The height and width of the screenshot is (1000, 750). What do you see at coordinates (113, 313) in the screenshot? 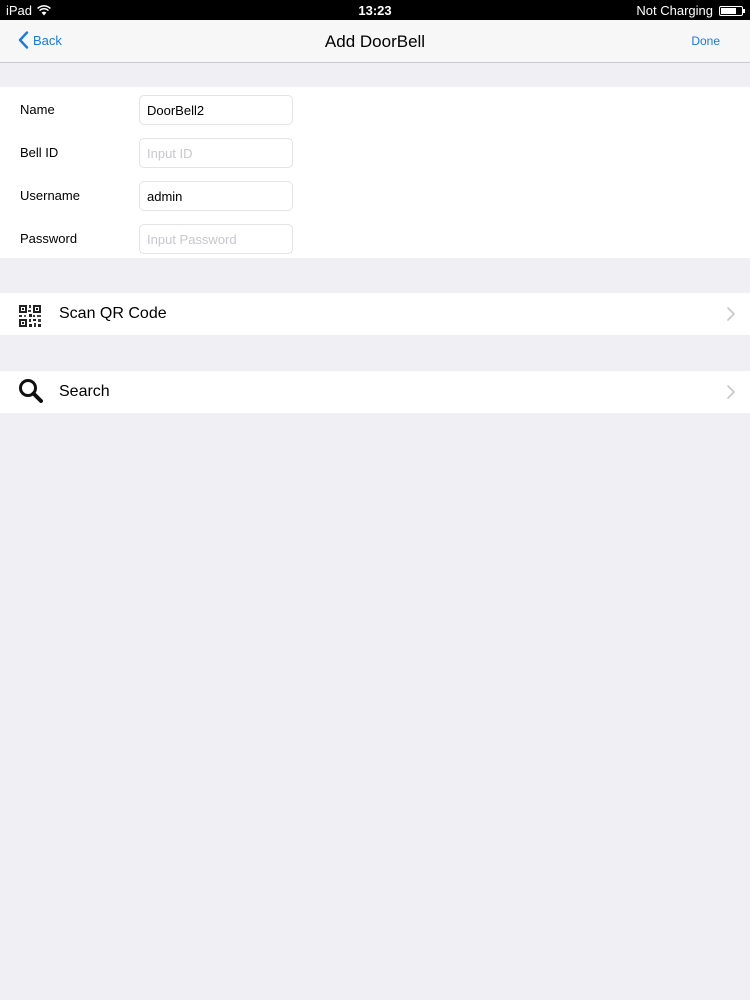
I see `scan-qr-code-label: Scan QR Code` at bounding box center [113, 313].